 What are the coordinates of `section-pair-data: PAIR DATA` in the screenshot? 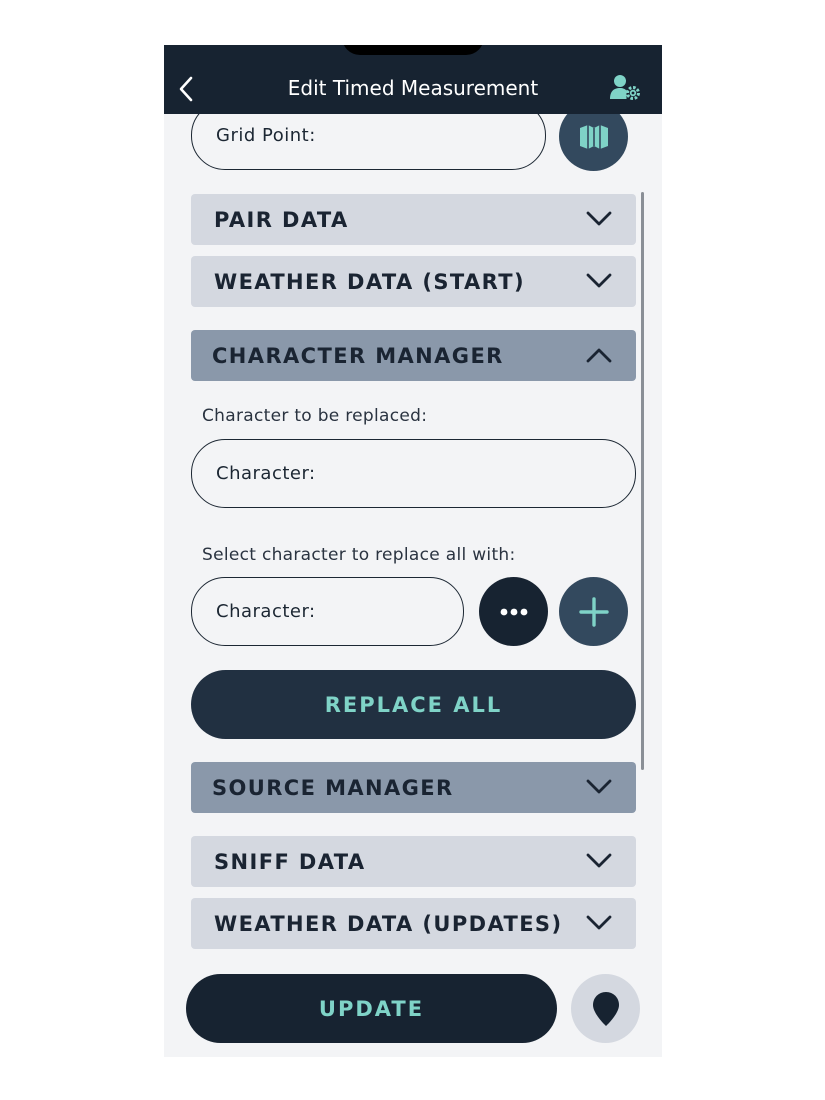 It's located at (413, 219).